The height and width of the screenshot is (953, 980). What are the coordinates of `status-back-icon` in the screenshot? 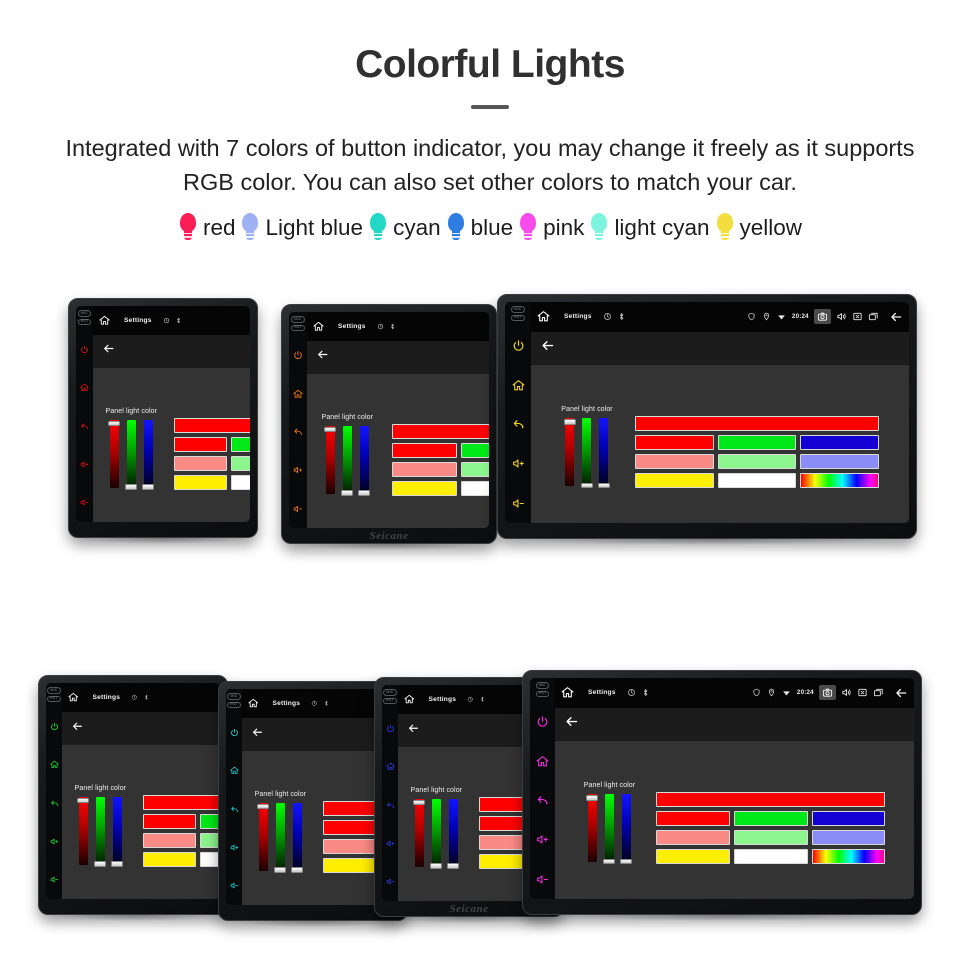 It's located at (901, 693).